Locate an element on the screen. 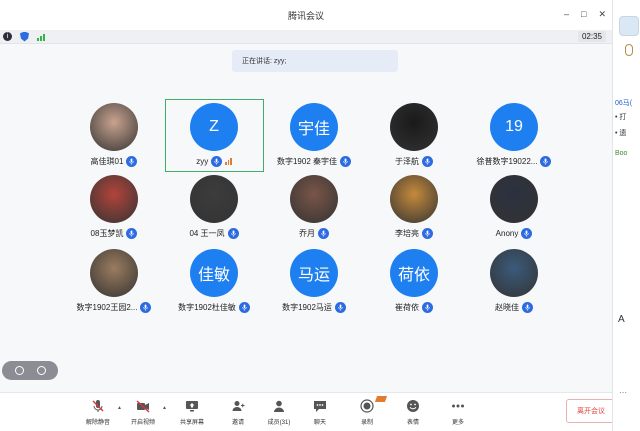 This screenshot has width=640, height=431. active-speaker-frame is located at coordinates (214, 135).